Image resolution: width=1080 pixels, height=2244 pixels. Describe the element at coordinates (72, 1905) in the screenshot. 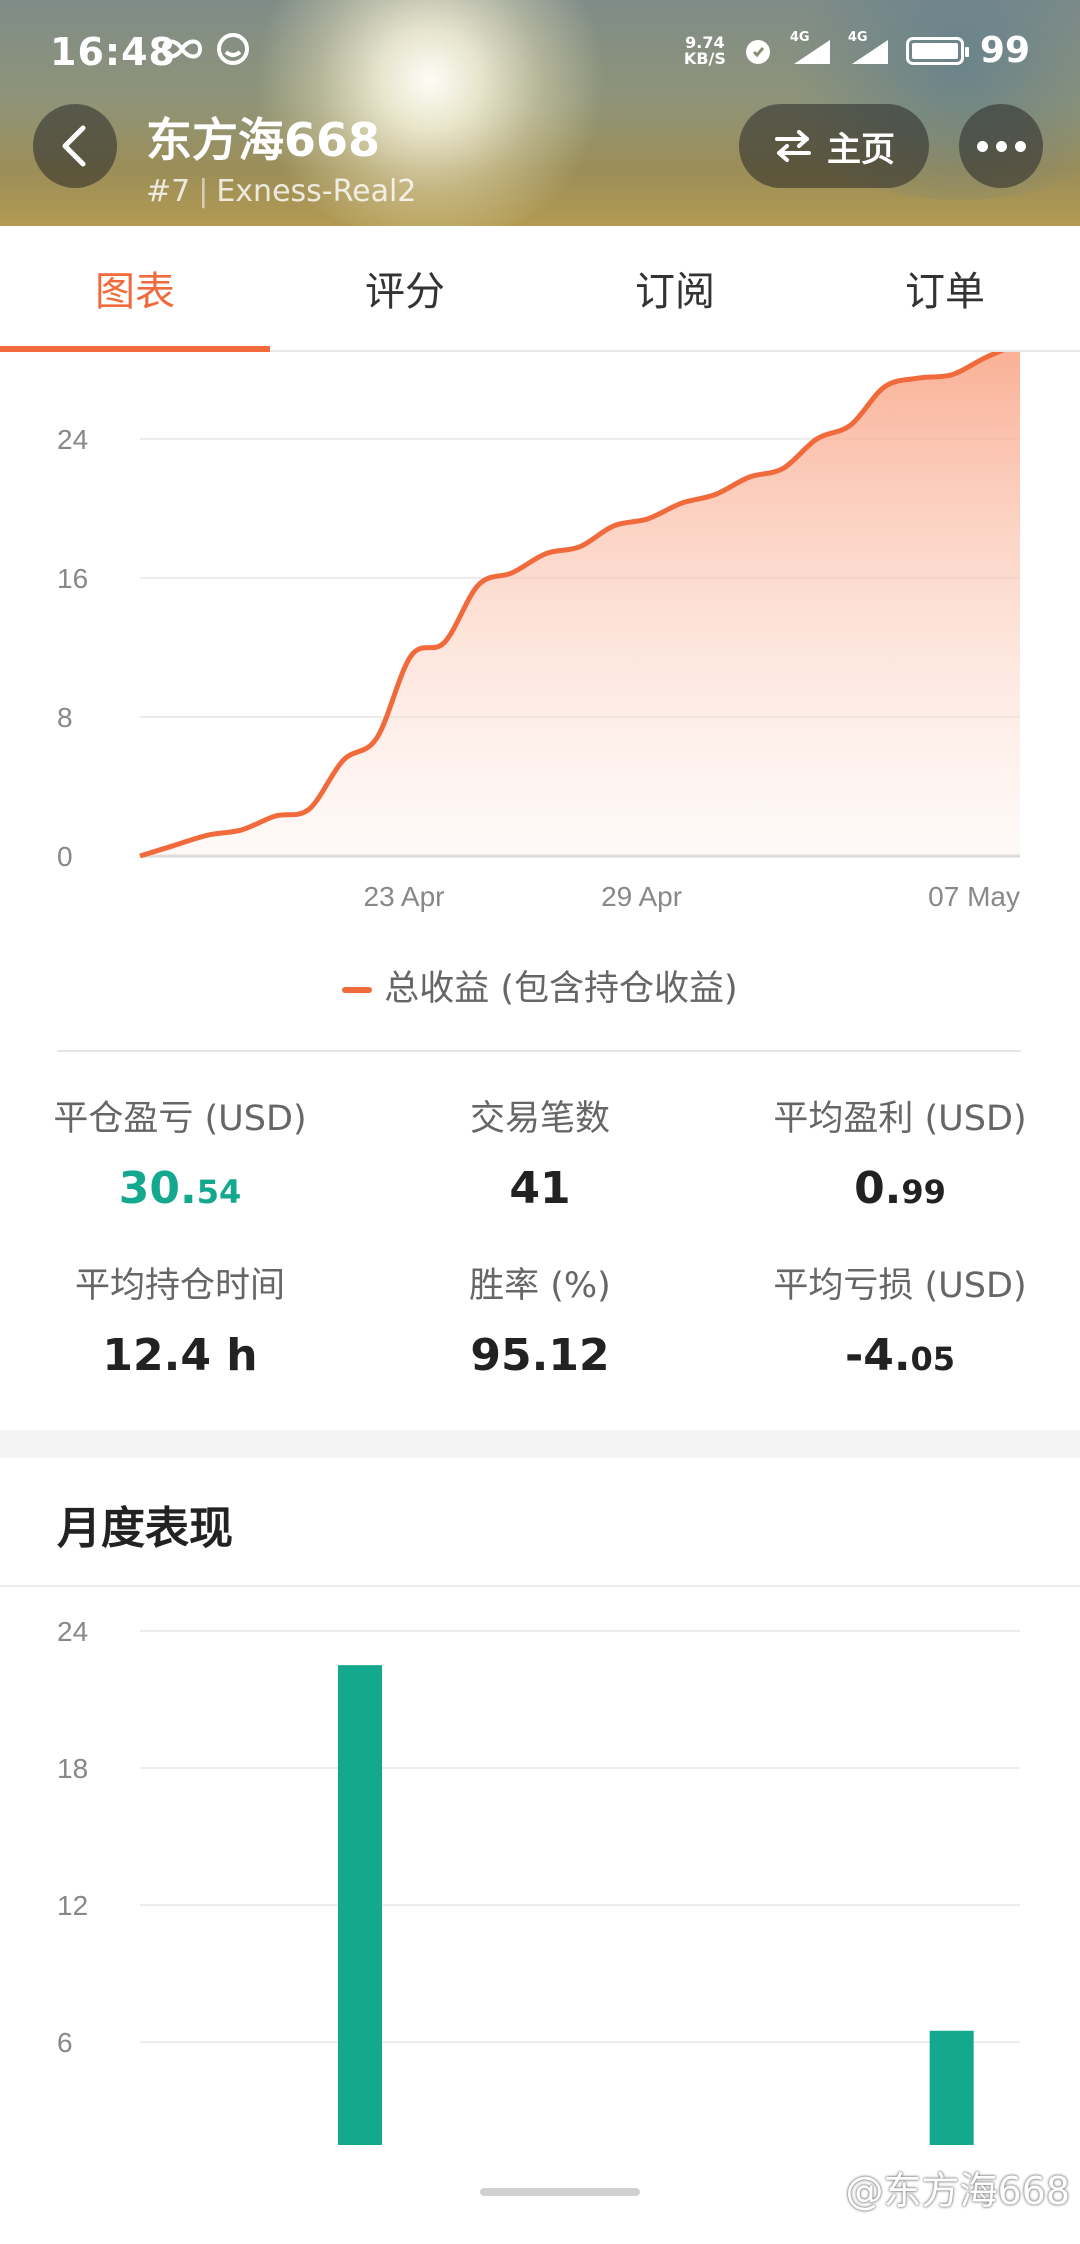

I see `y-tick-label: 12` at that location.